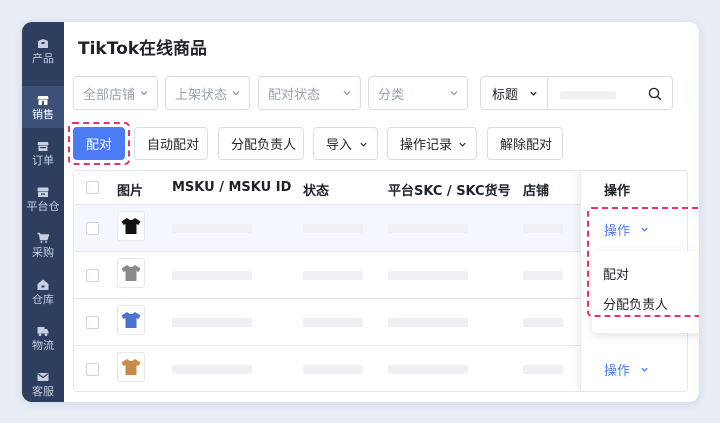  What do you see at coordinates (645, 292) in the screenshot?
I see `row-actions-menu: 配对 分配负责人` at bounding box center [645, 292].